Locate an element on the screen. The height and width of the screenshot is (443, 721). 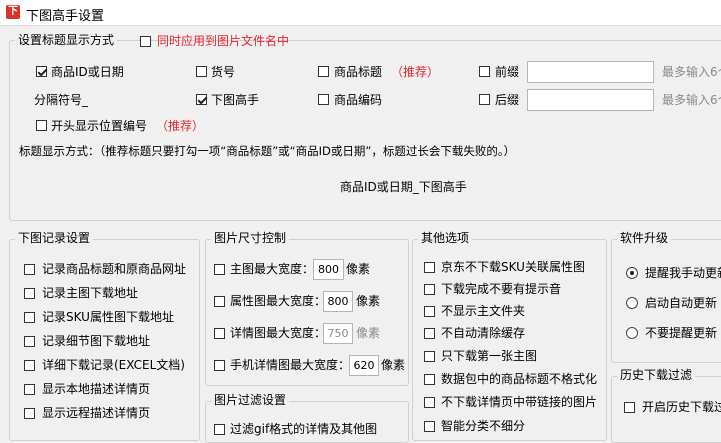
huohao-label: 货号 is located at coordinates (223, 72).